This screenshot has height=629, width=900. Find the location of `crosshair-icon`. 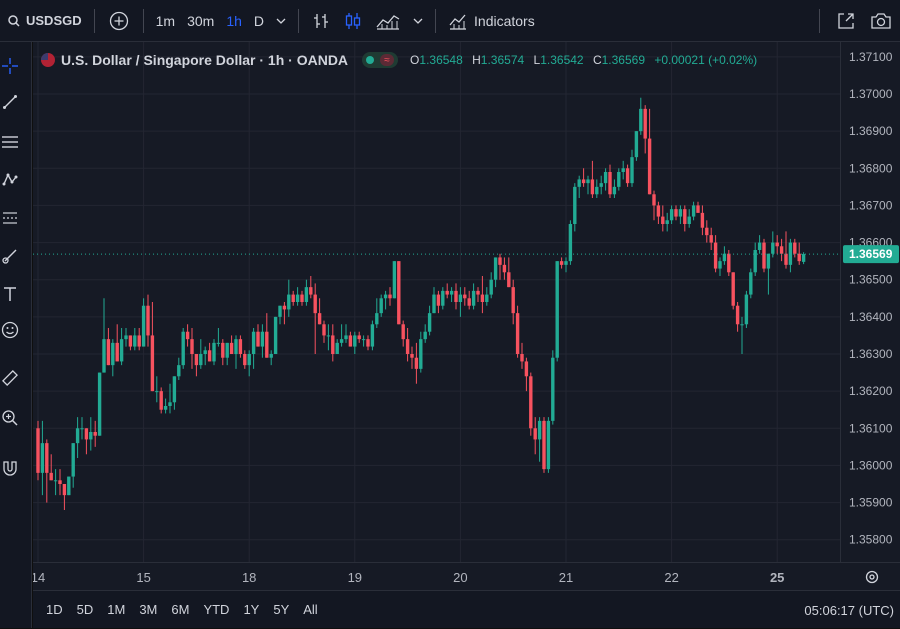

crosshair-icon is located at coordinates (10, 66).